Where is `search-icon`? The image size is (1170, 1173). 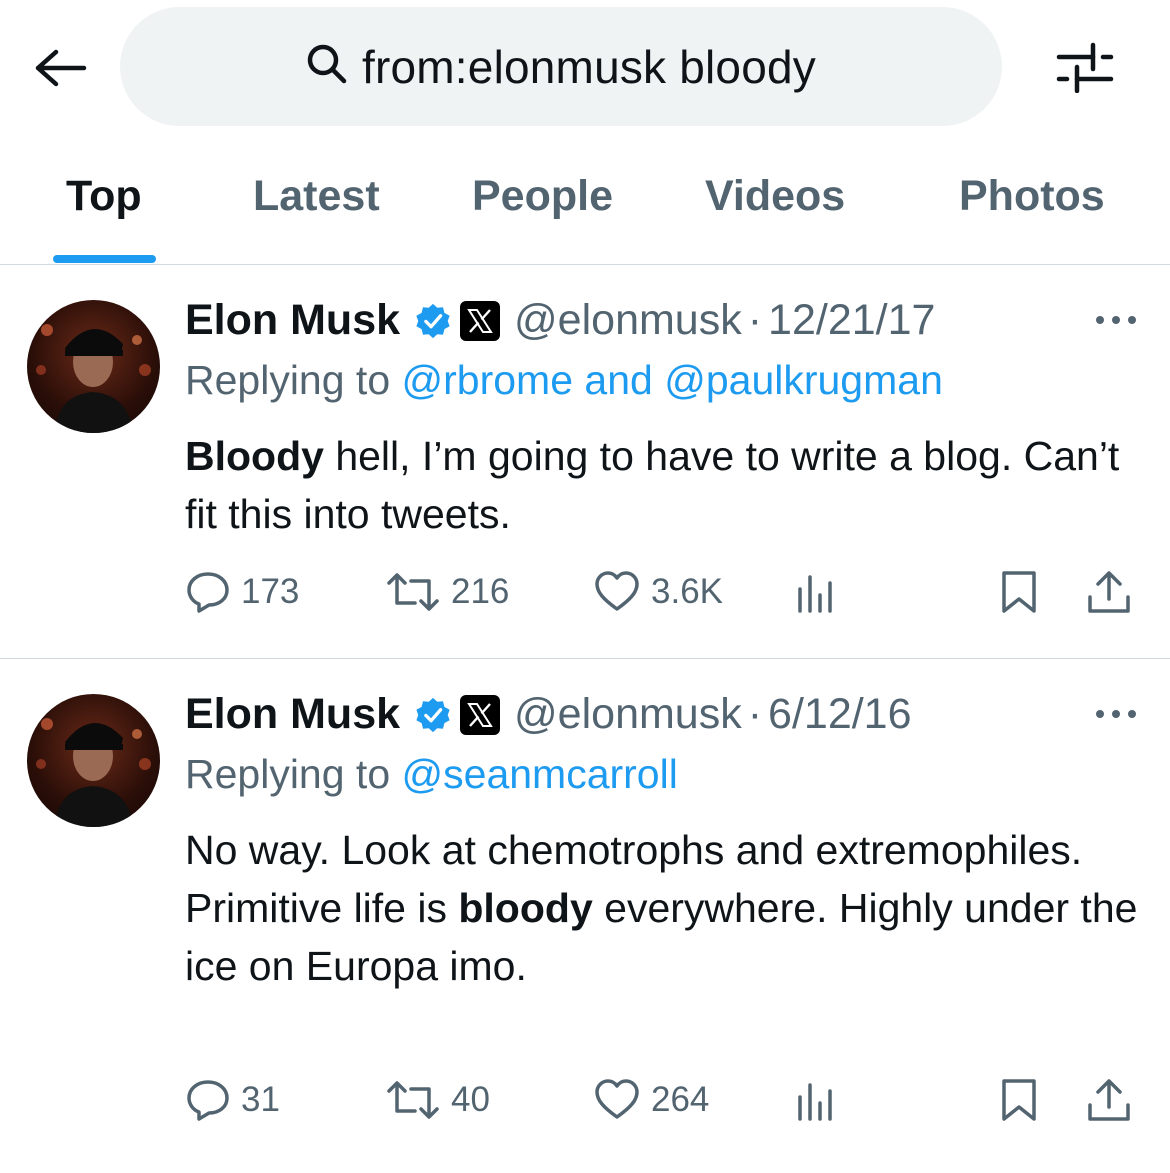 search-icon is located at coordinates (327, 66).